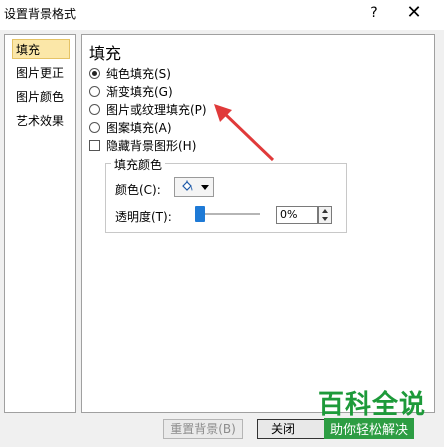 The width and height of the screenshot is (444, 447). I want to click on nav-item-label: 图片颜色, so click(40, 97).